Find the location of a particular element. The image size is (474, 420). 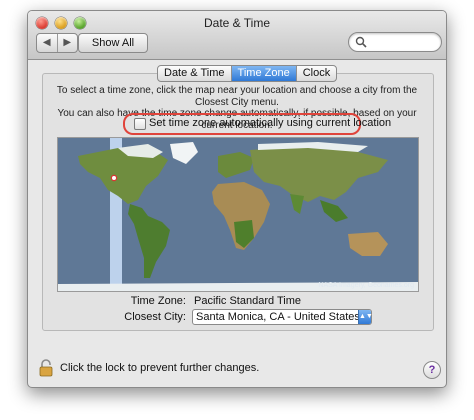

back-forward-control: ◀ ▶ is located at coordinates (57, 43).